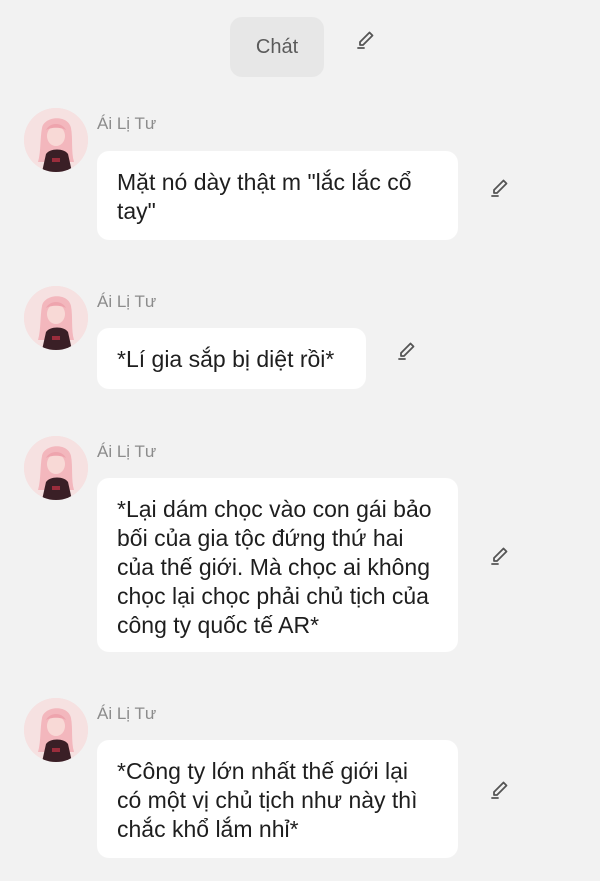 The image size is (600, 881). I want to click on chat-mode-label: Chát, so click(277, 46).